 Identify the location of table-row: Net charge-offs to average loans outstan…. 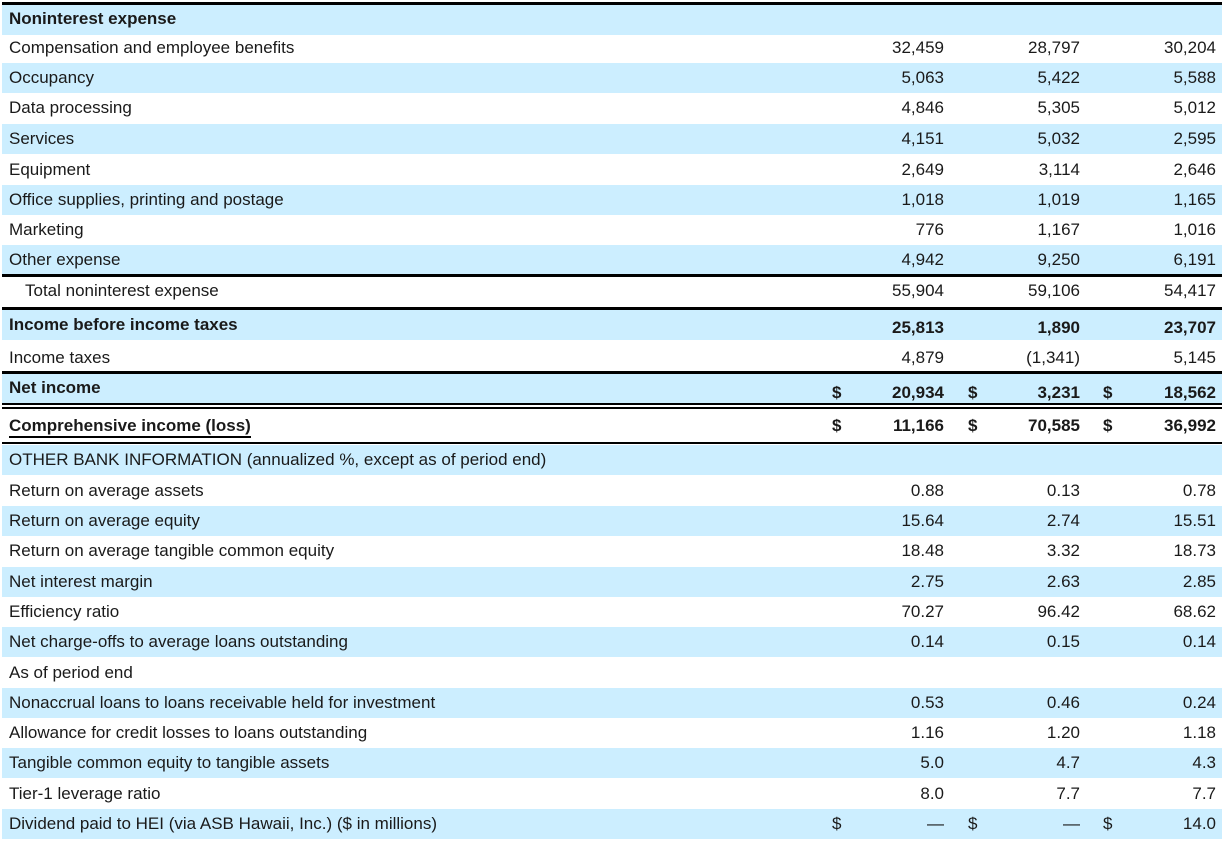
(612, 642).